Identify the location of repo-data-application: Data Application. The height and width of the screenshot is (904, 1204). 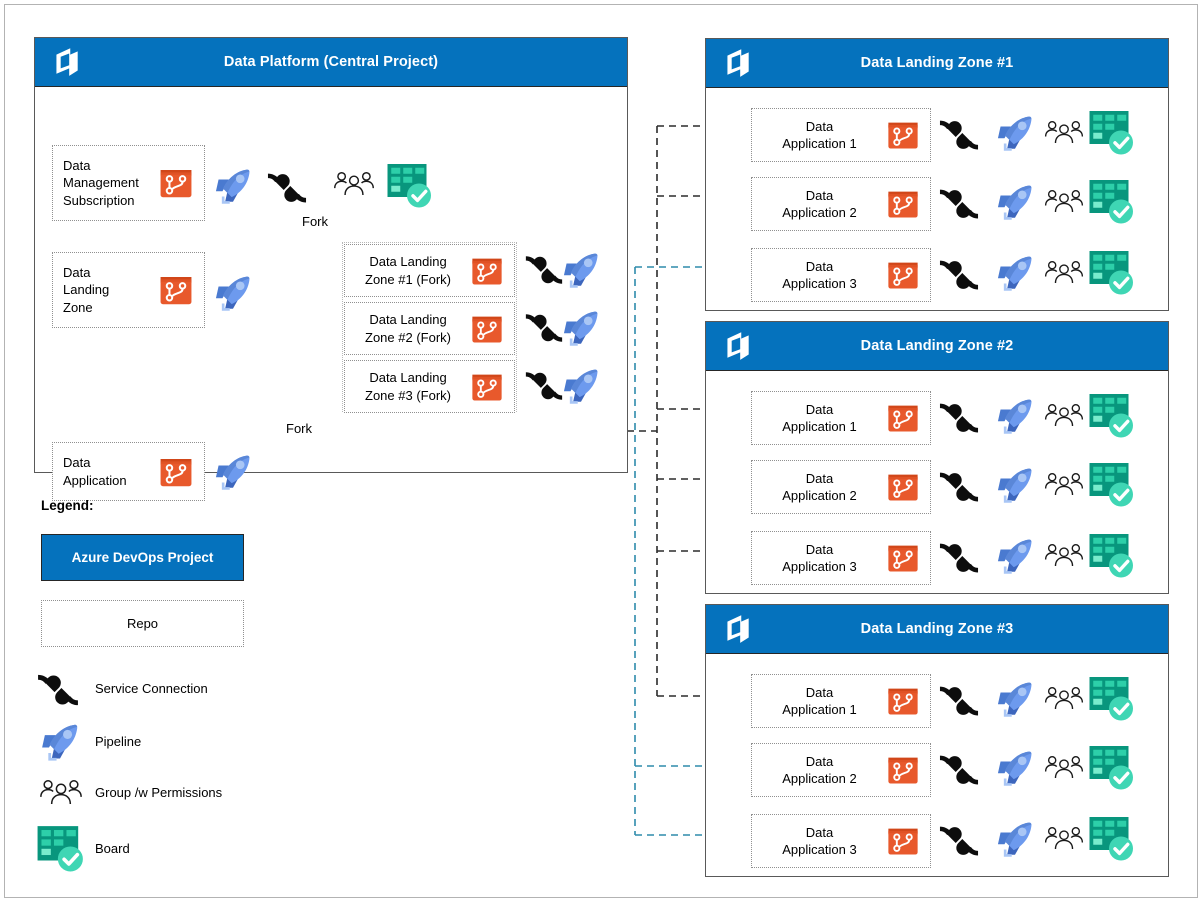
(128, 471).